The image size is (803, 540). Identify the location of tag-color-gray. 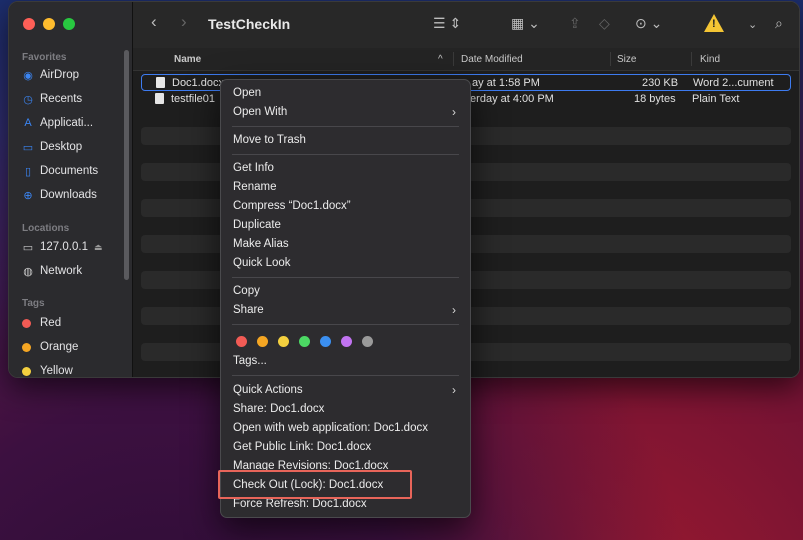
(367, 341).